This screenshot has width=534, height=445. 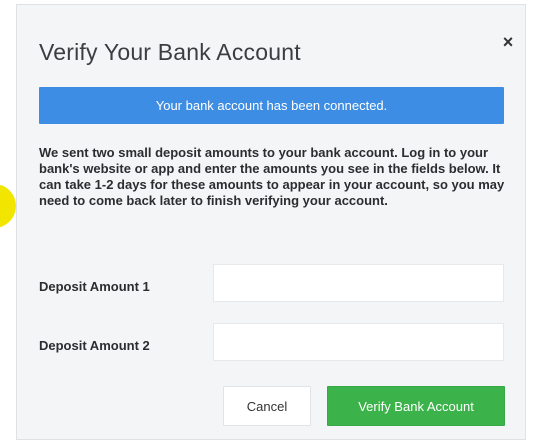 I want to click on deposit-amount-1-input, so click(x=358, y=283).